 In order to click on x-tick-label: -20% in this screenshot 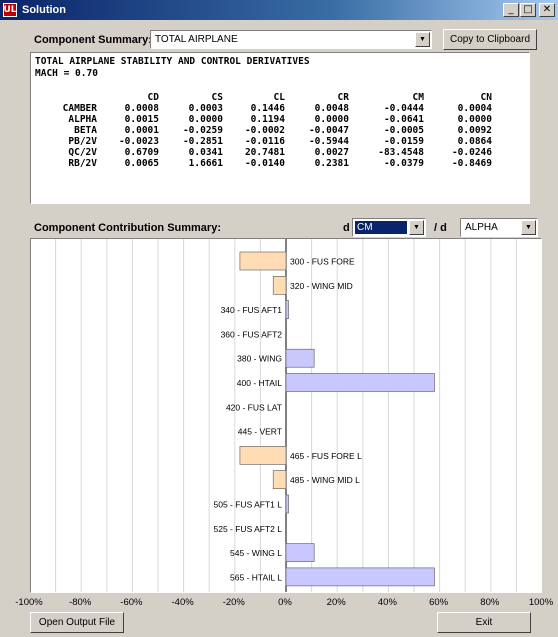, I will do `click(233, 602)`.